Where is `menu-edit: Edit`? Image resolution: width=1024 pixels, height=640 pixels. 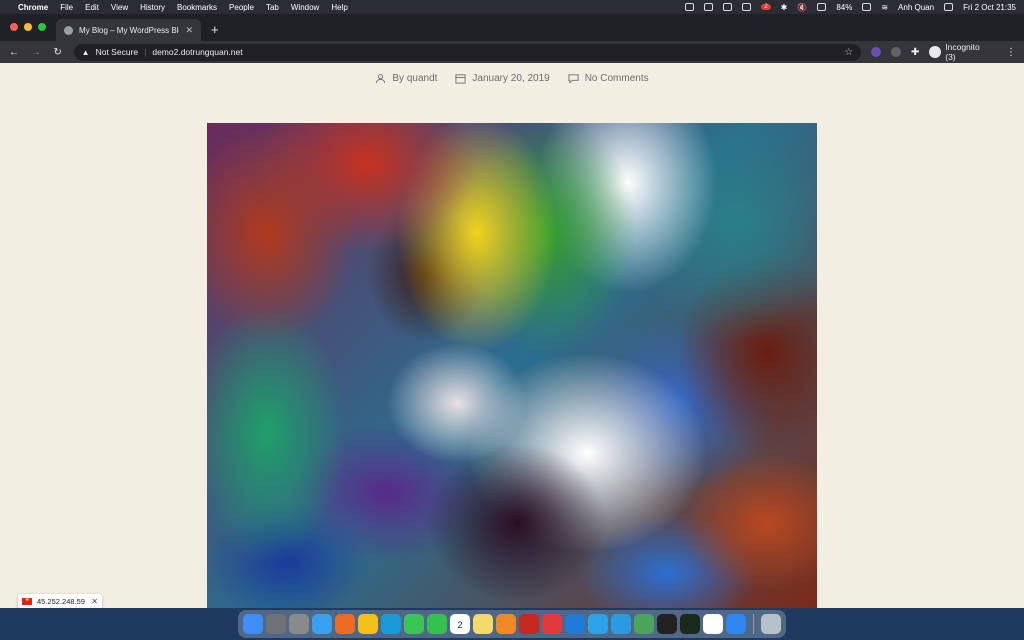
menu-edit: Edit is located at coordinates (92, 7).